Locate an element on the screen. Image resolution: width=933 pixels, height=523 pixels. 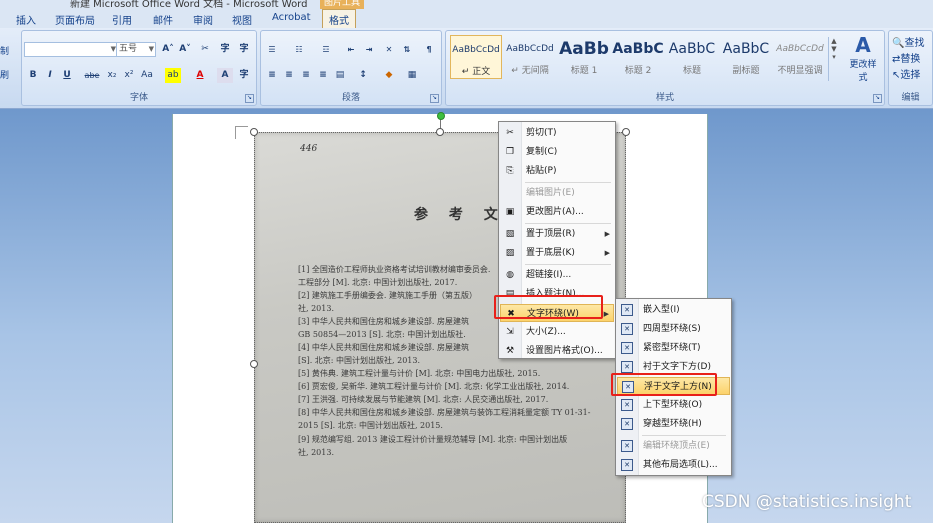
resize-handle-top-left is located at coordinates (254, 132).